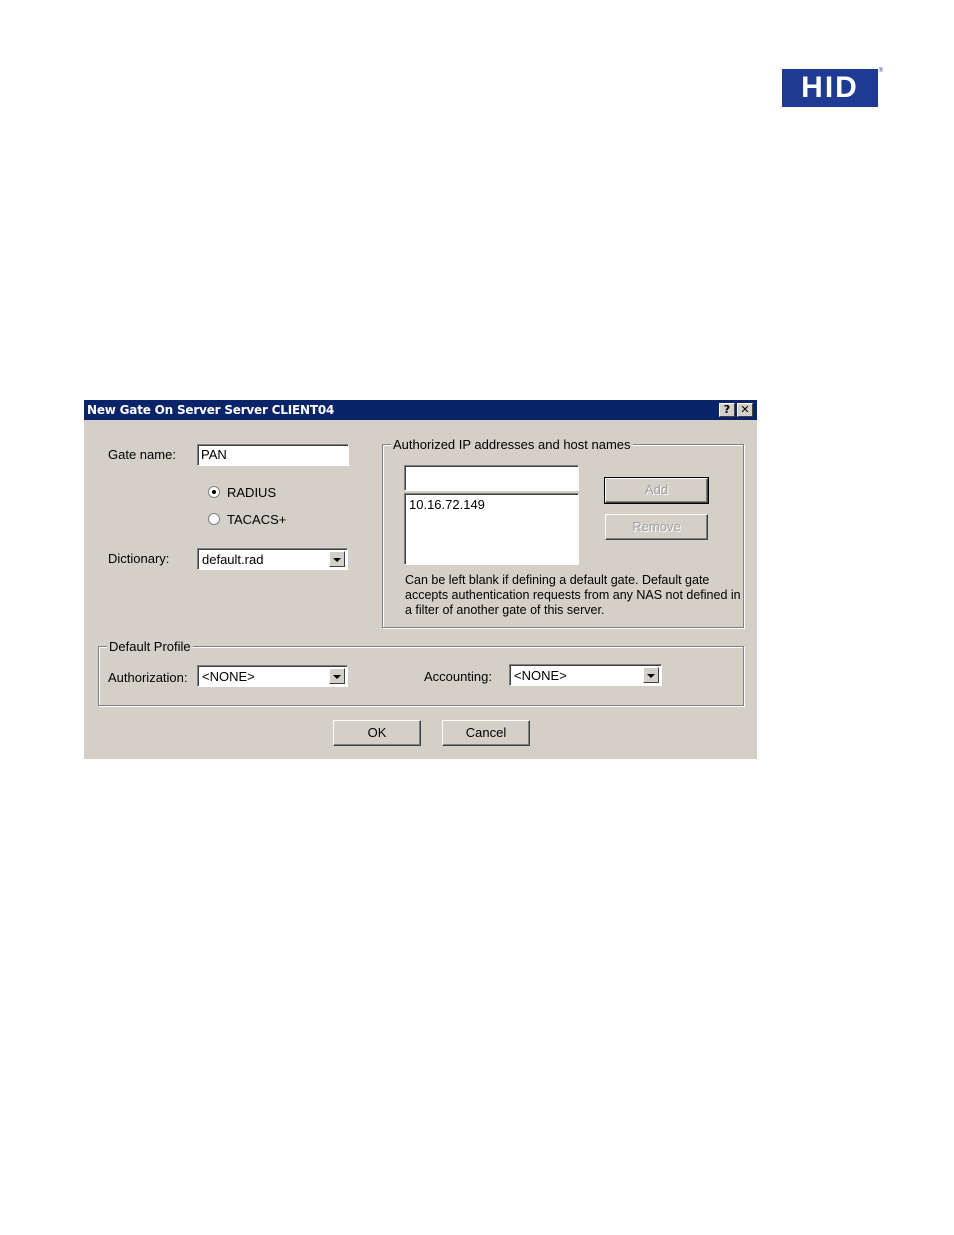 The image size is (954, 1235). I want to click on dialog-title: New Gate On Server Server CLIENT04, so click(211, 410).